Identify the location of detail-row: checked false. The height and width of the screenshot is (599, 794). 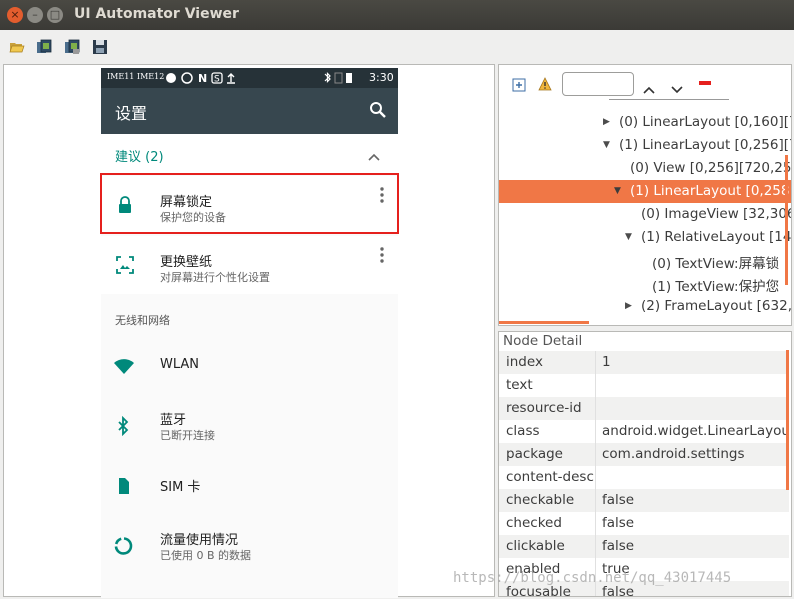
(644, 523).